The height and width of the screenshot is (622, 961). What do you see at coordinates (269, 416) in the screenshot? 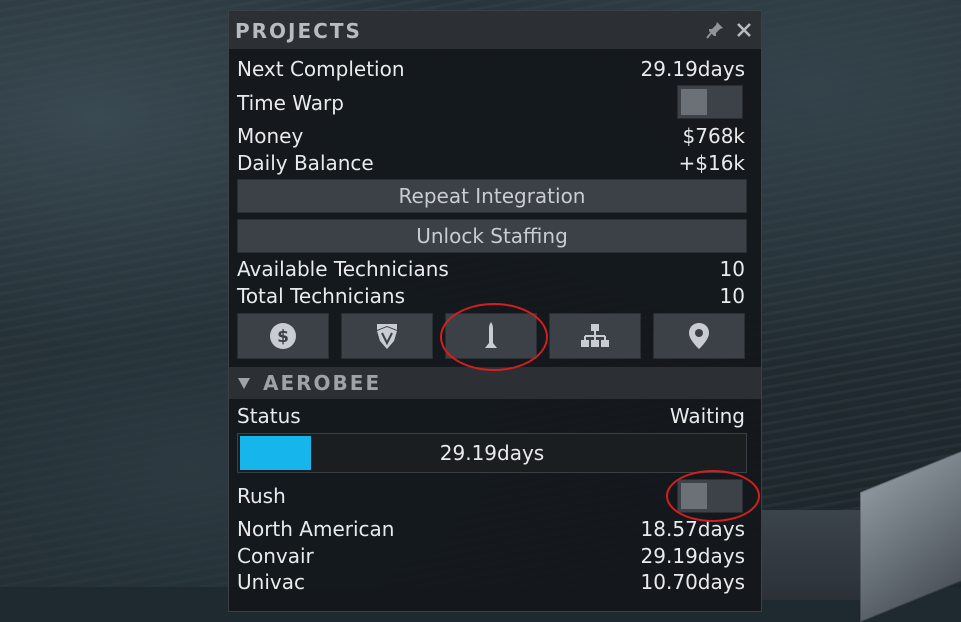
I see `status-label: Status` at bounding box center [269, 416].